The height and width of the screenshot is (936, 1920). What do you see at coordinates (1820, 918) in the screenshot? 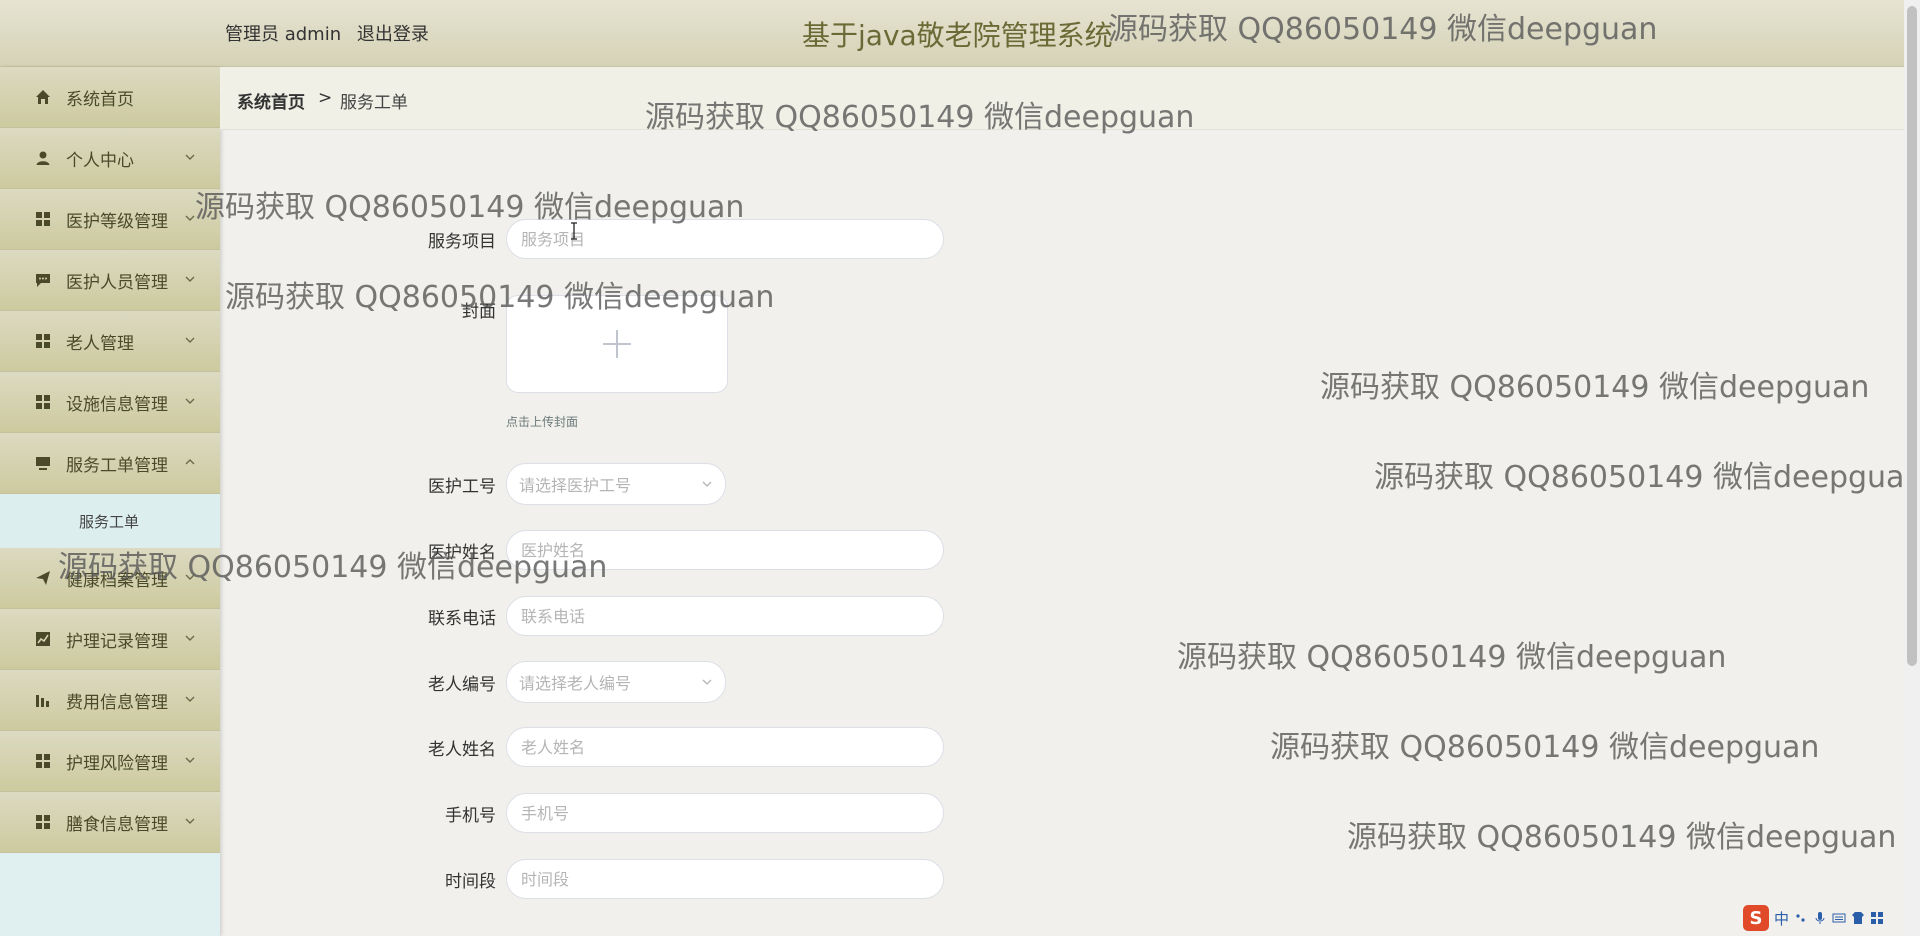
I see `microphone-icon` at bounding box center [1820, 918].